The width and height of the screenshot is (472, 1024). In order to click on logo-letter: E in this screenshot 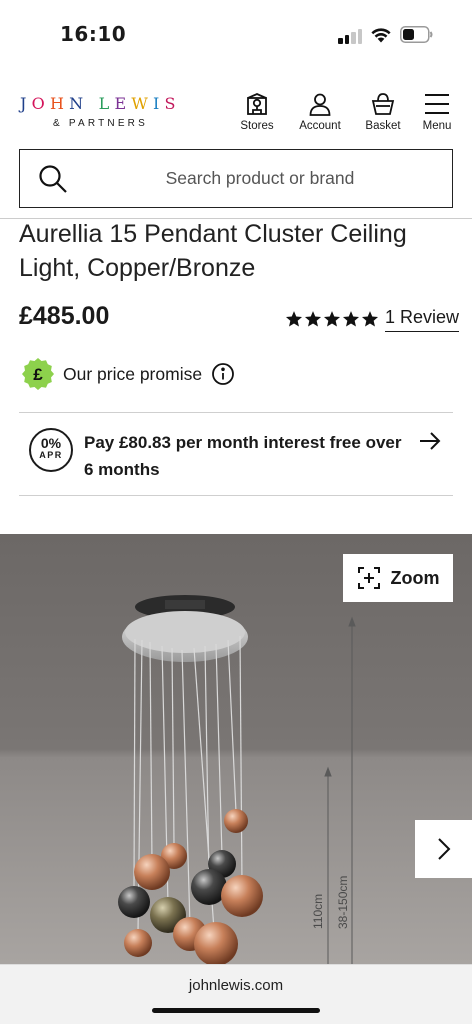, I will do `click(123, 103)`.